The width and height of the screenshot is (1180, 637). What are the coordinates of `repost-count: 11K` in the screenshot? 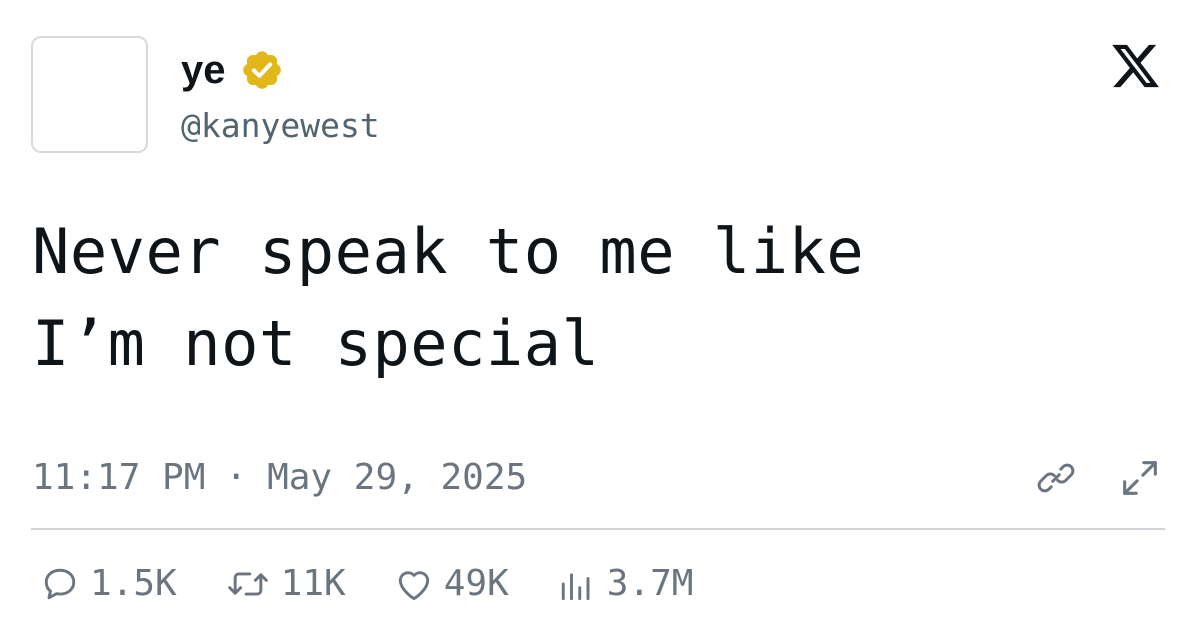 It's located at (313, 583).